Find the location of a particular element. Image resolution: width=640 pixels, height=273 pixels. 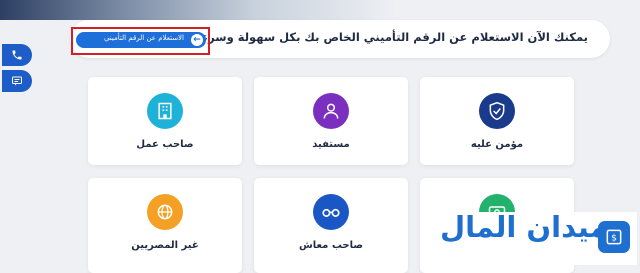

cta-label: الاستعلام عن الرقم التأميني is located at coordinates (143, 38).